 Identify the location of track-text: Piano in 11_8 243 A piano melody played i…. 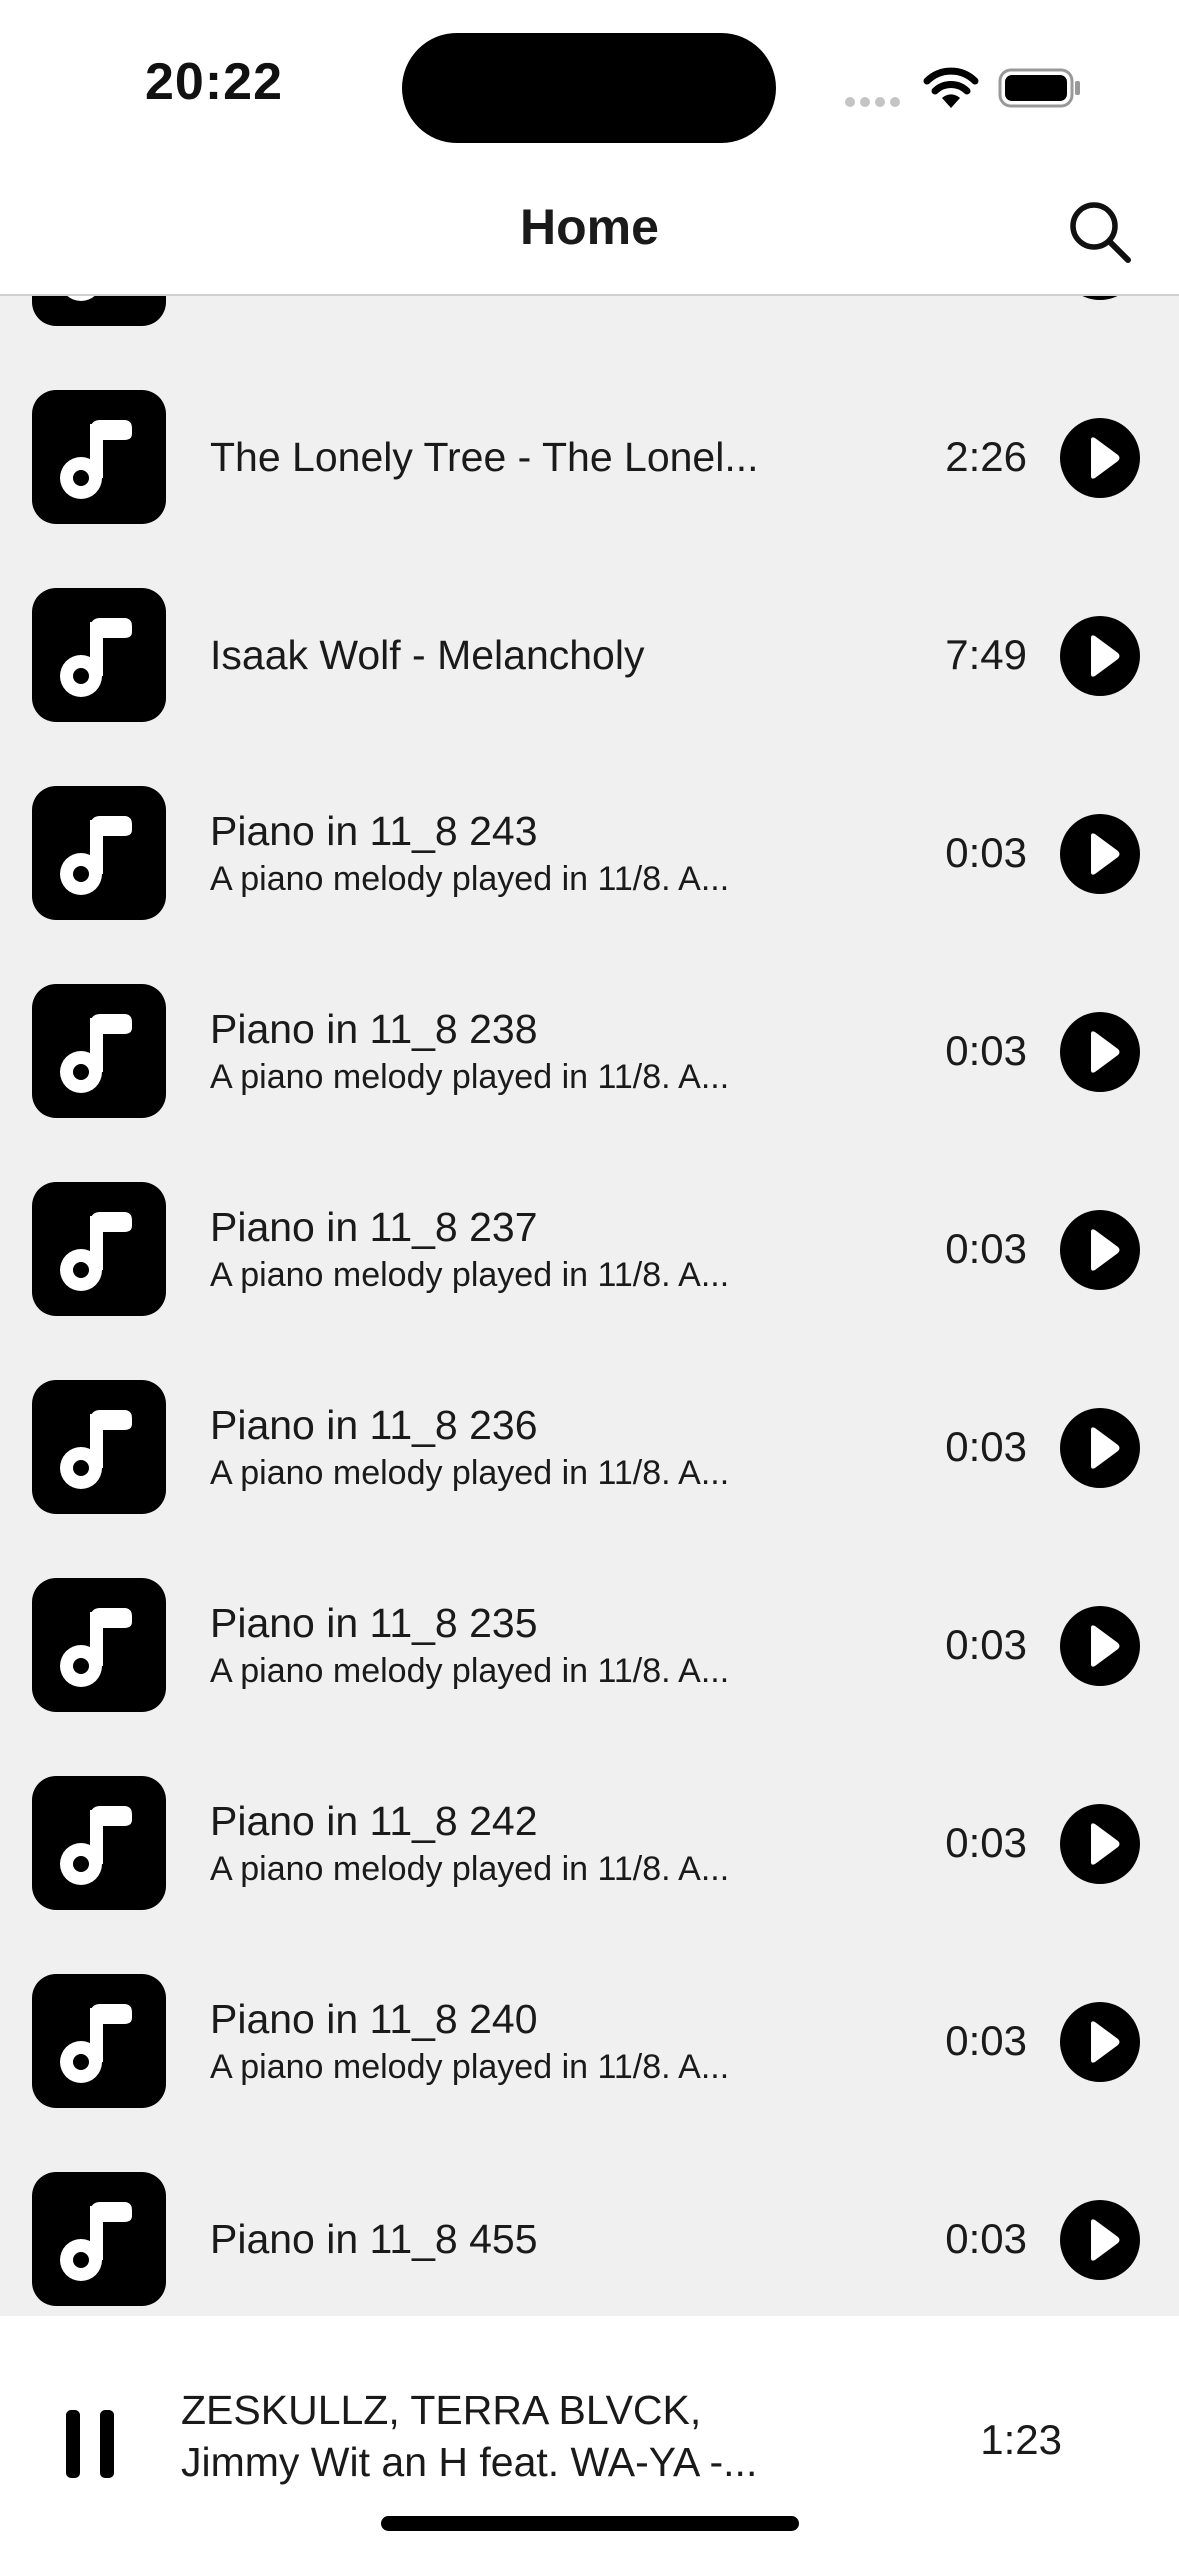
(510, 853).